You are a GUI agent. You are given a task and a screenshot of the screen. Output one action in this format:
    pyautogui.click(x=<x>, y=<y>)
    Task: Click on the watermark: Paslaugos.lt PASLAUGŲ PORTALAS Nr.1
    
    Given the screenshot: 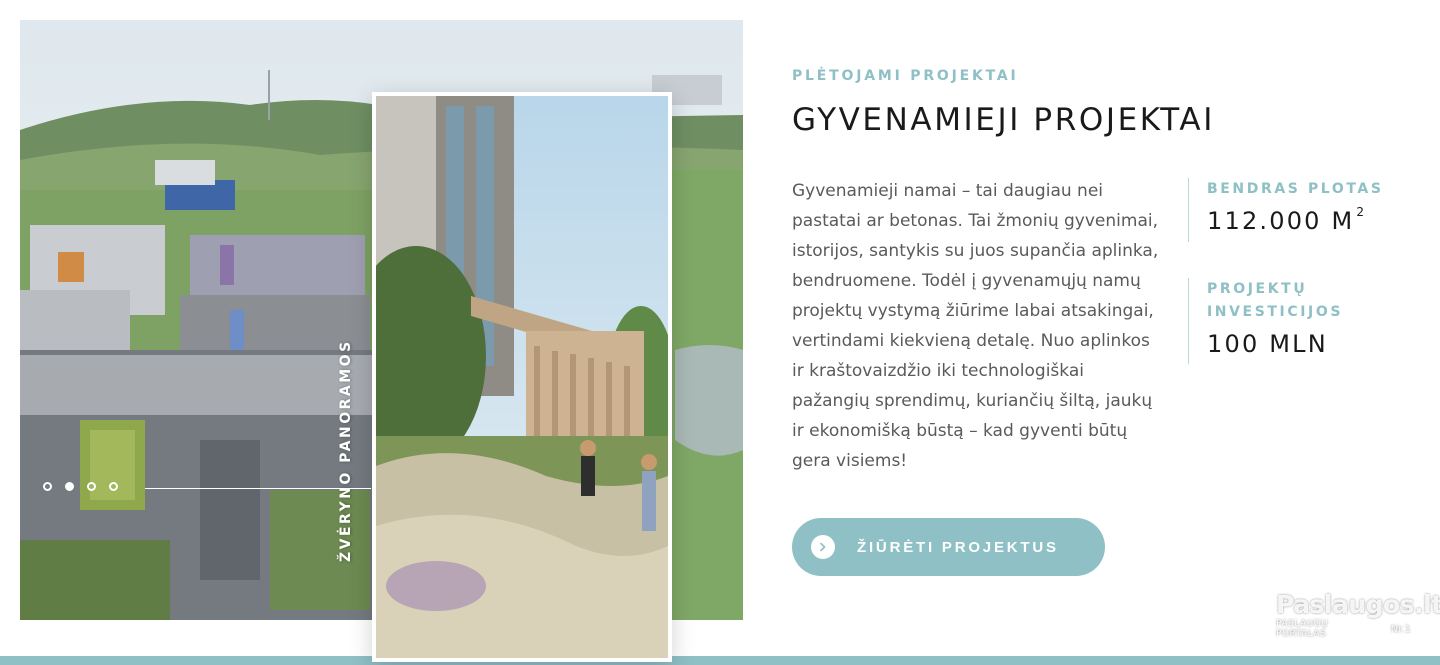 What is the action you would take?
    pyautogui.click(x=1358, y=614)
    